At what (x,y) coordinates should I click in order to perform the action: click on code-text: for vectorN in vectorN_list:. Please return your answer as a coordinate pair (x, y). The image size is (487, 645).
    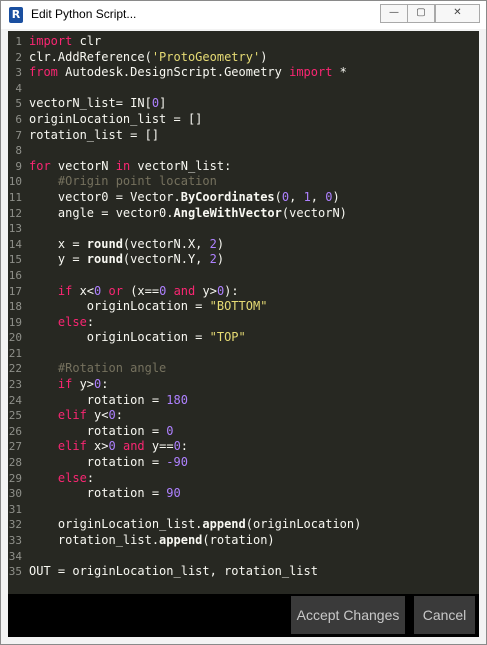
    Looking at the image, I should click on (130, 165).